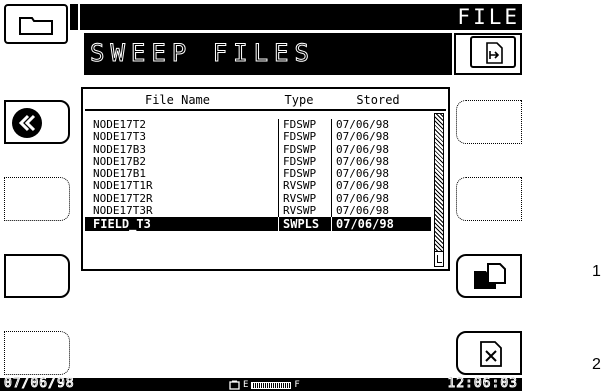  What do you see at coordinates (271, 385) in the screenshot?
I see `battery-level-bar` at bounding box center [271, 385].